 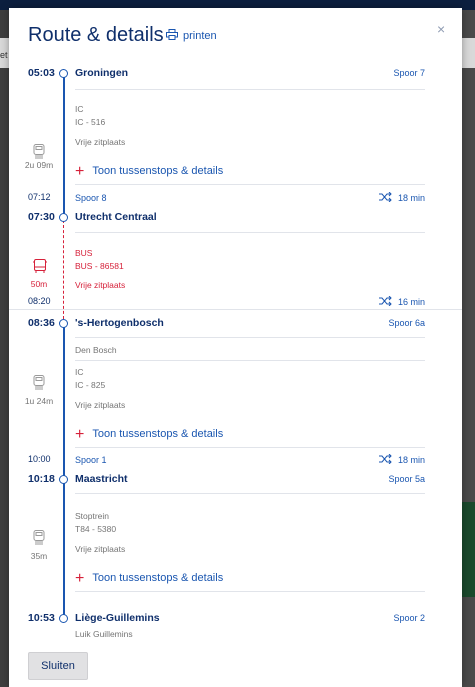 I want to click on station-name: 's-Hertogenbosch, so click(x=119, y=323).